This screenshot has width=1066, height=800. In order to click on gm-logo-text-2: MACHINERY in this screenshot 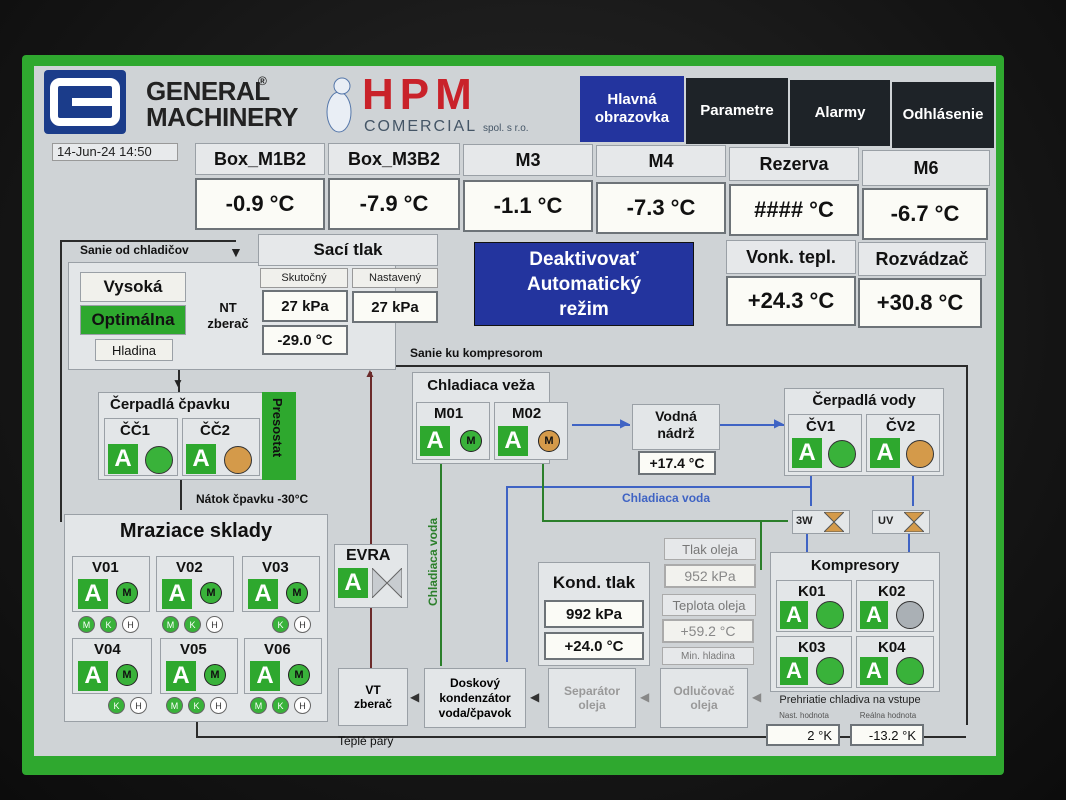, I will do `click(222, 117)`.